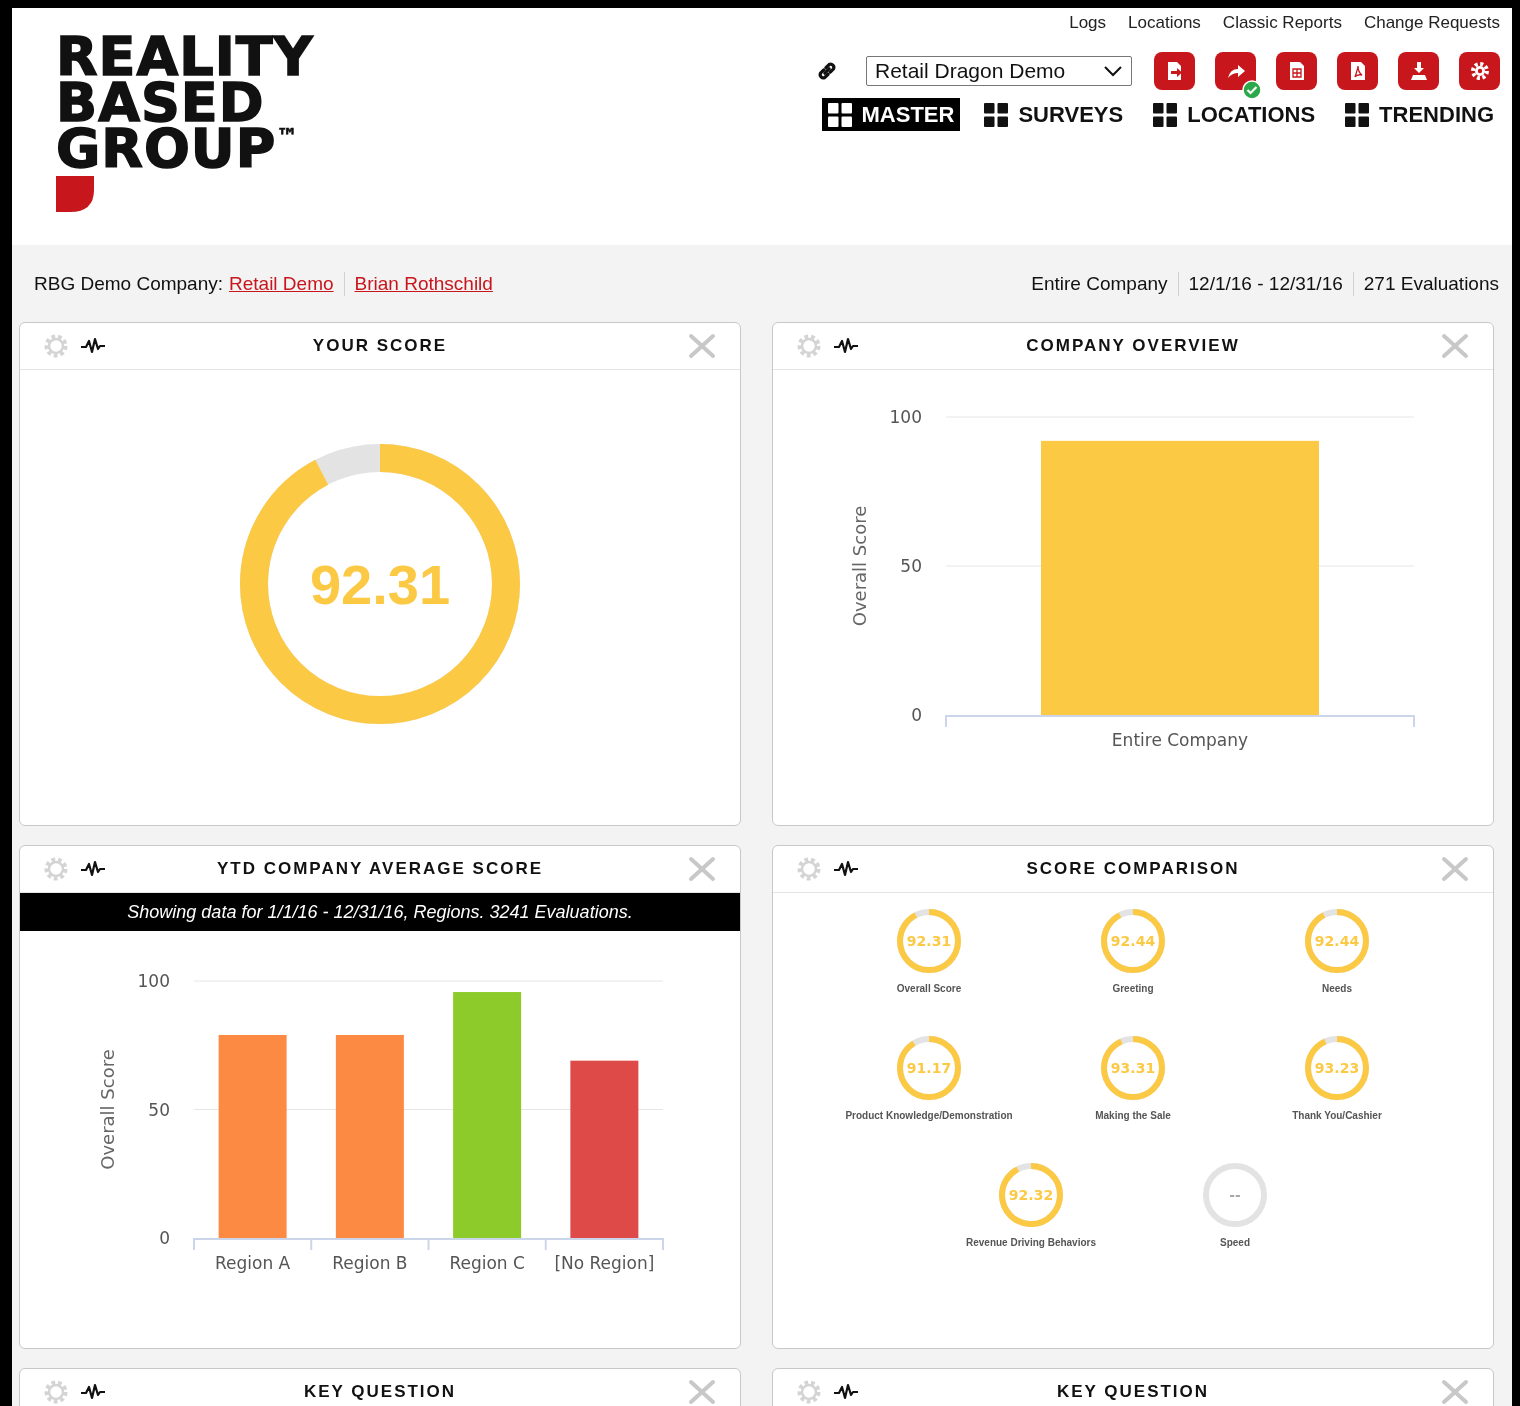 This screenshot has width=1520, height=1406. Describe the element at coordinates (999, 71) in the screenshot. I see `account-select: Retail Dragon Demo` at that location.